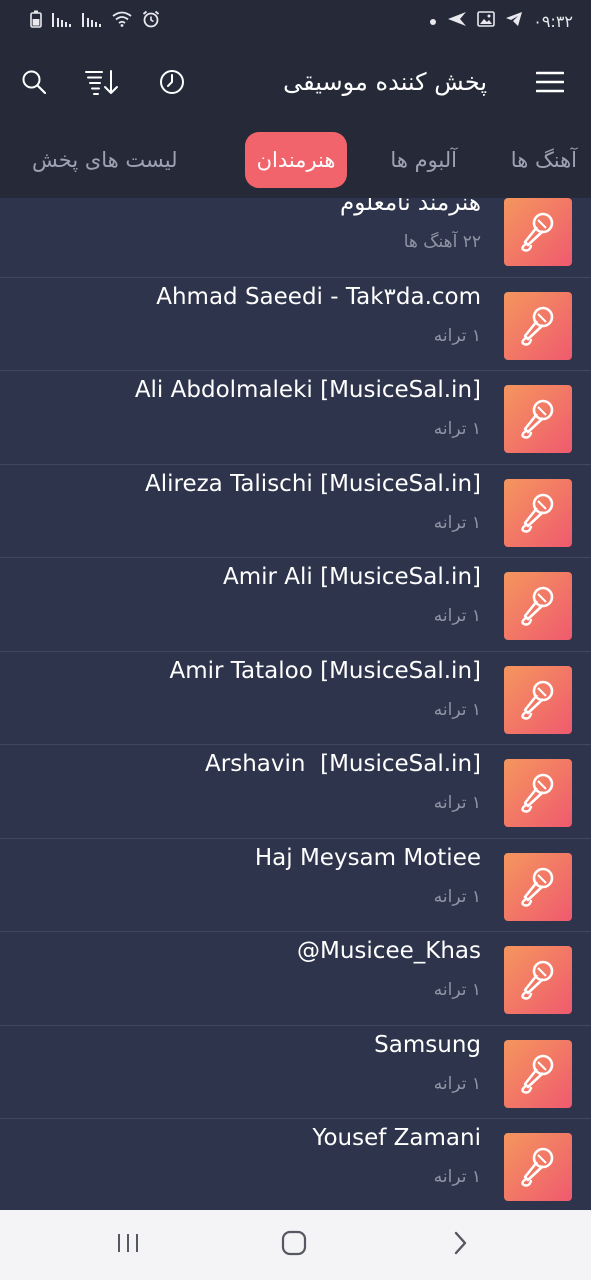  Describe the element at coordinates (501, 21) in the screenshot. I see `status-icons-right: ۰۹:۳۲` at that location.